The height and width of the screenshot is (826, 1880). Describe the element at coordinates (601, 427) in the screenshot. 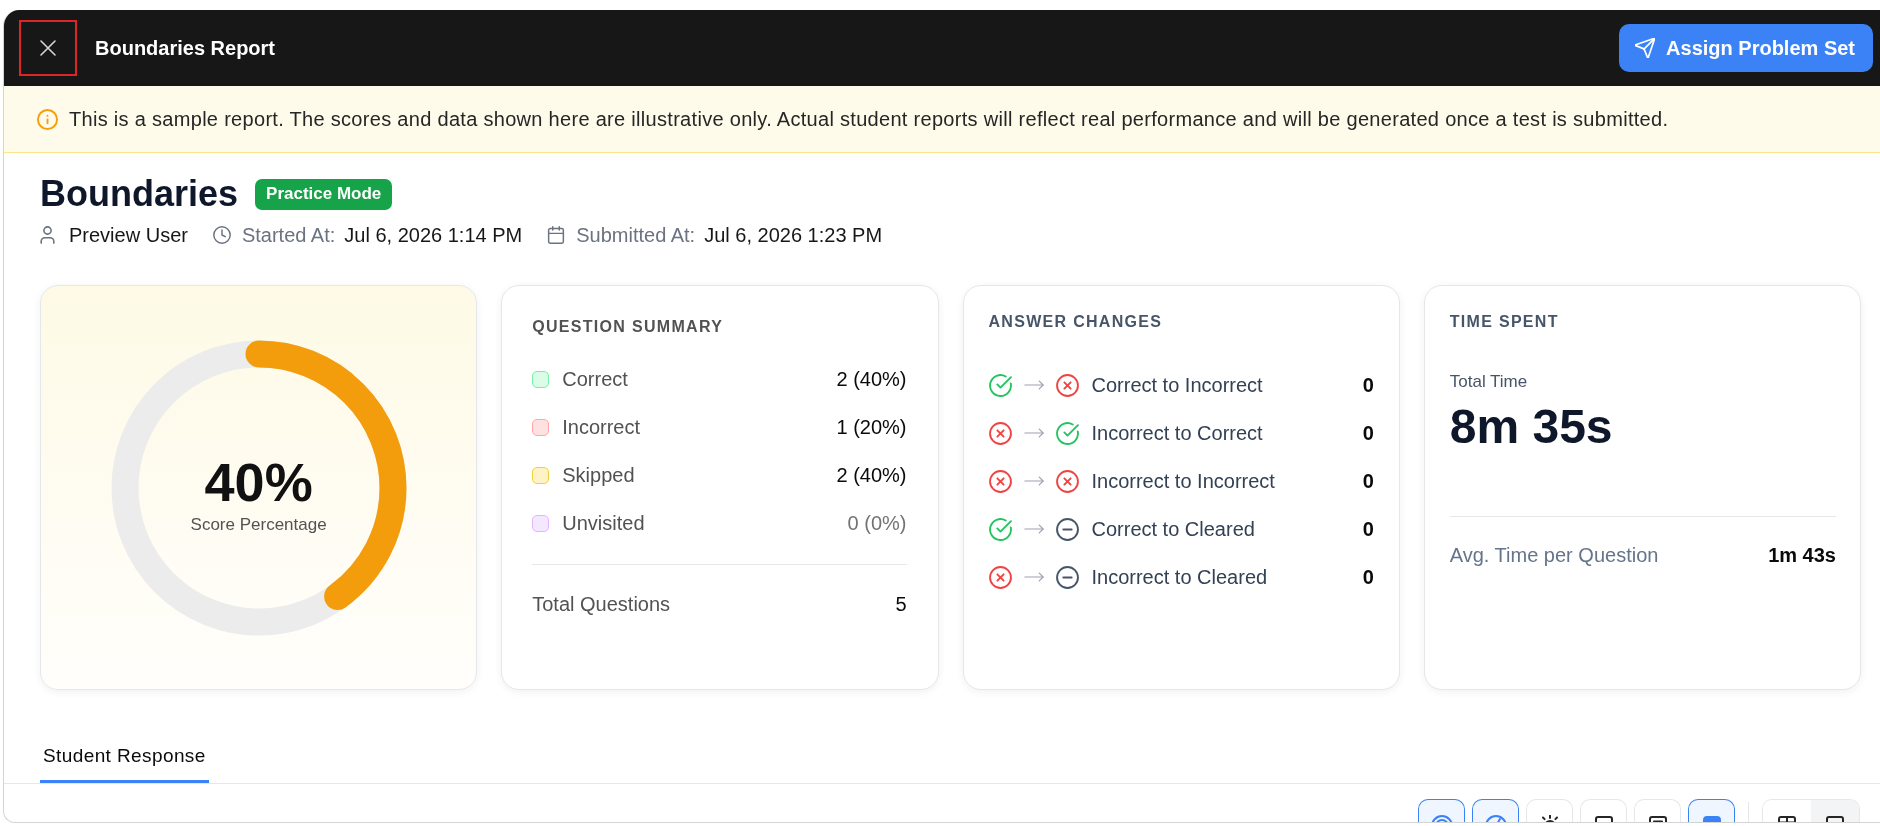

I see `summary-label: Incorrect` at that location.